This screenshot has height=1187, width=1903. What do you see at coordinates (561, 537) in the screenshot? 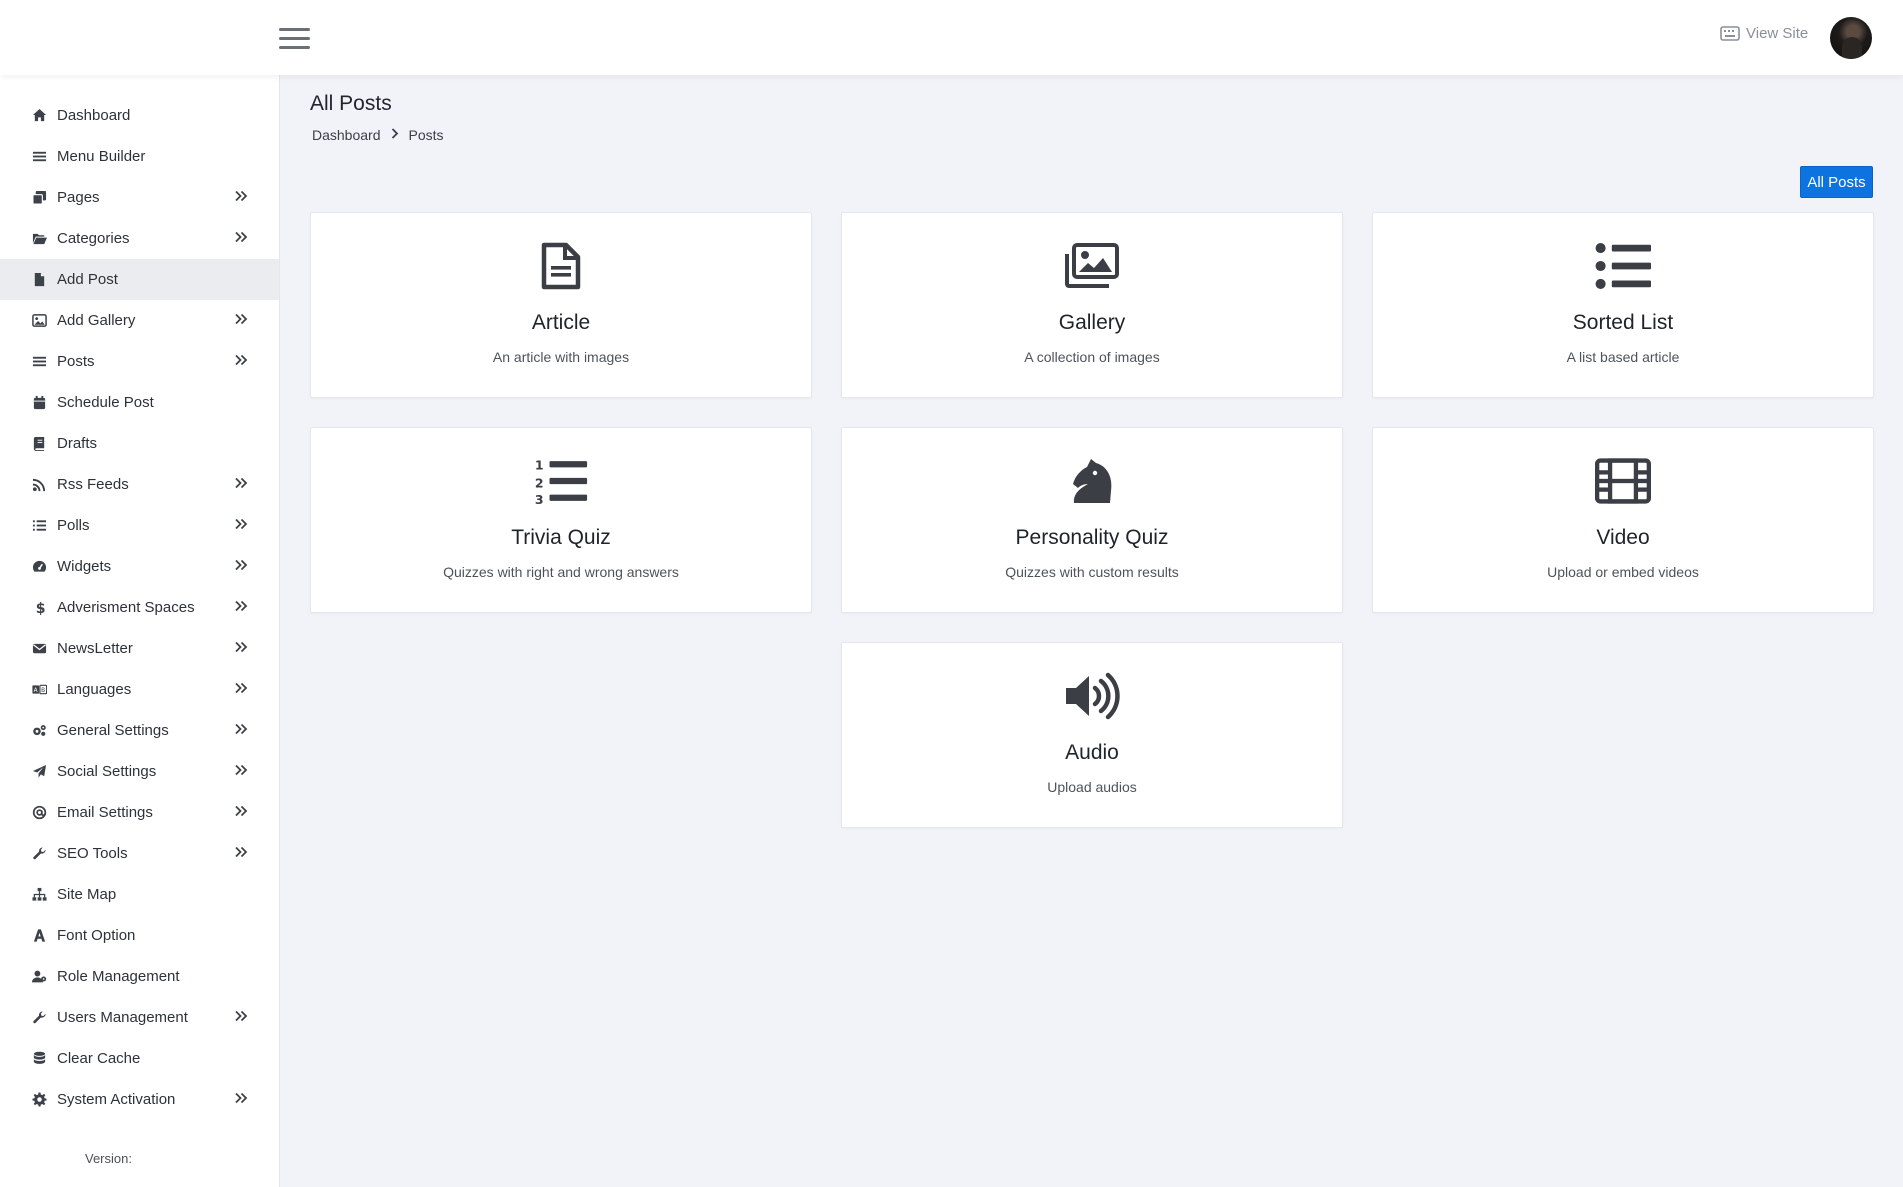
I see `card-title: Trivia Quiz` at bounding box center [561, 537].